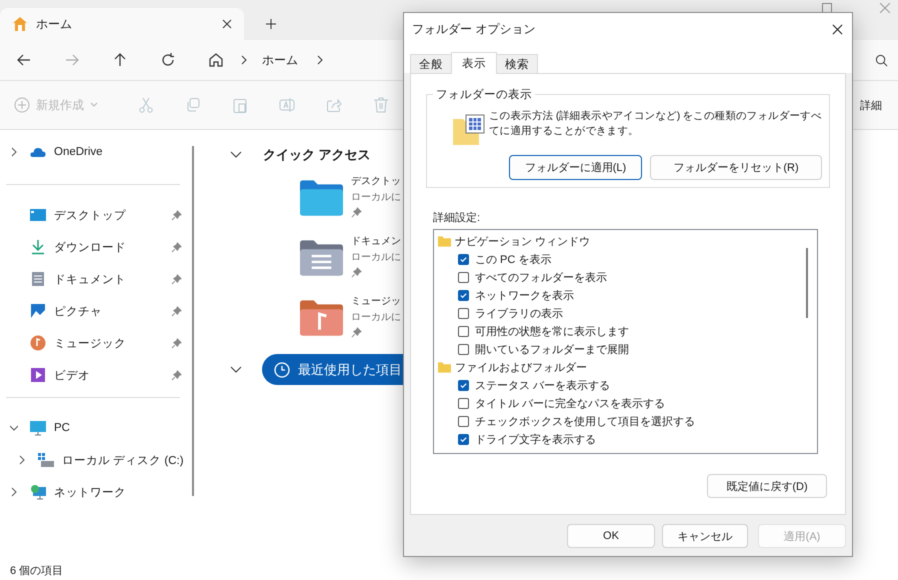 This screenshot has width=898, height=580. What do you see at coordinates (122, 24) in the screenshot?
I see `explorer-tab: ホーム` at bounding box center [122, 24].